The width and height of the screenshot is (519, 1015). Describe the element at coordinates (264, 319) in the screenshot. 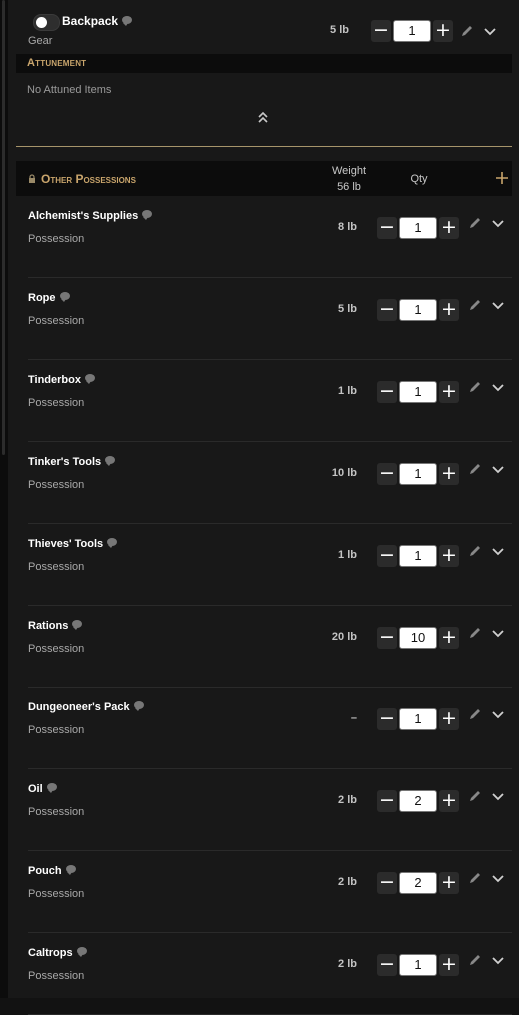

I see `list-item: Rope Possession 5 lb − 1 +` at that location.